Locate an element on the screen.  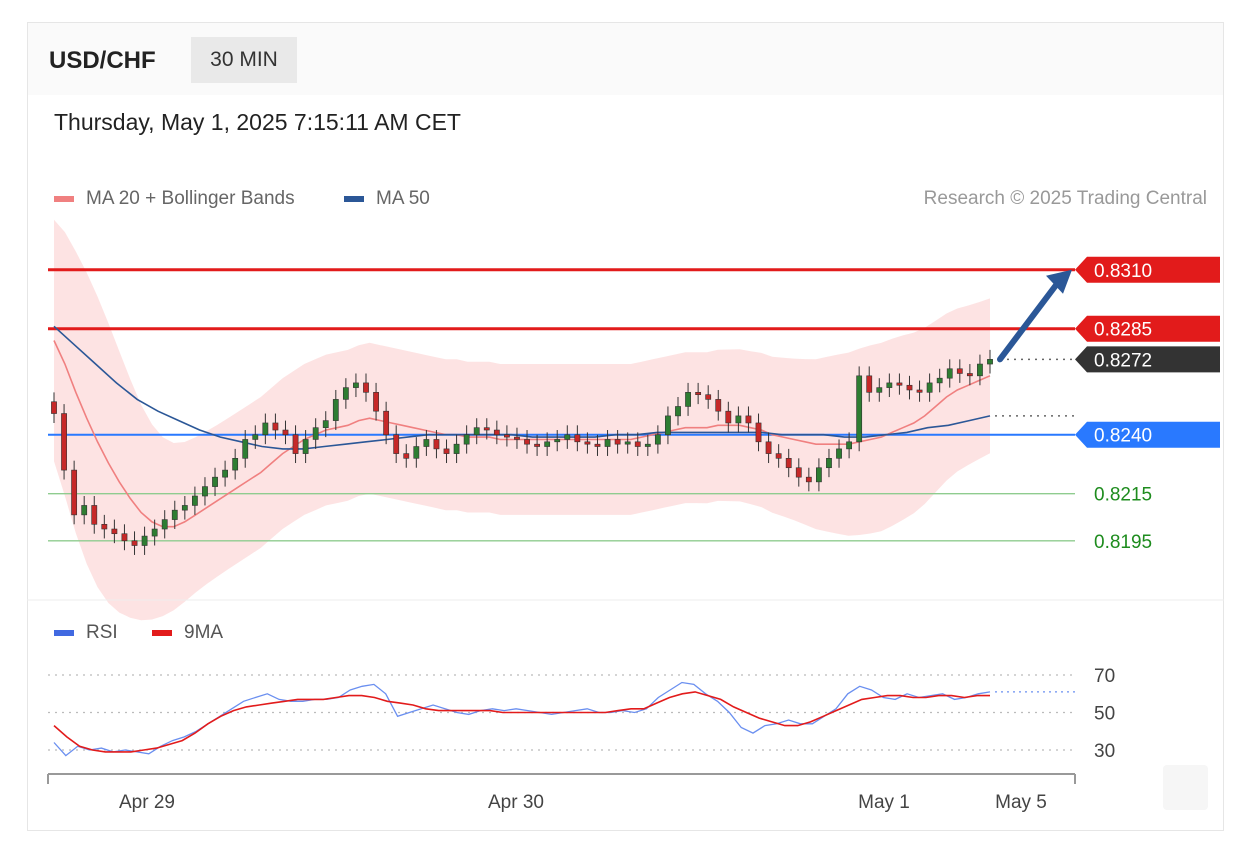
legend-ma50-label: MA 50 is located at coordinates (403, 198).